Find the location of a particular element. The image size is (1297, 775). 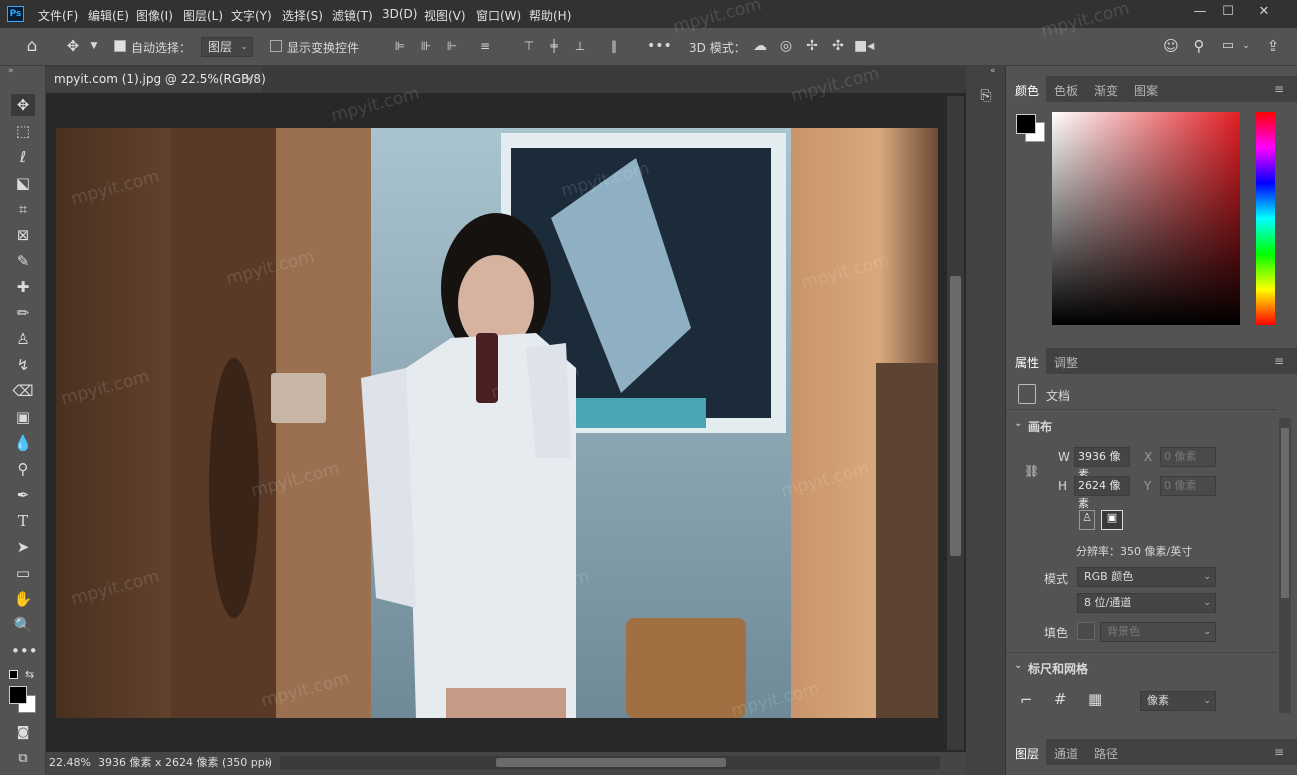

tab-layers: 图层 is located at coordinates (1027, 753).